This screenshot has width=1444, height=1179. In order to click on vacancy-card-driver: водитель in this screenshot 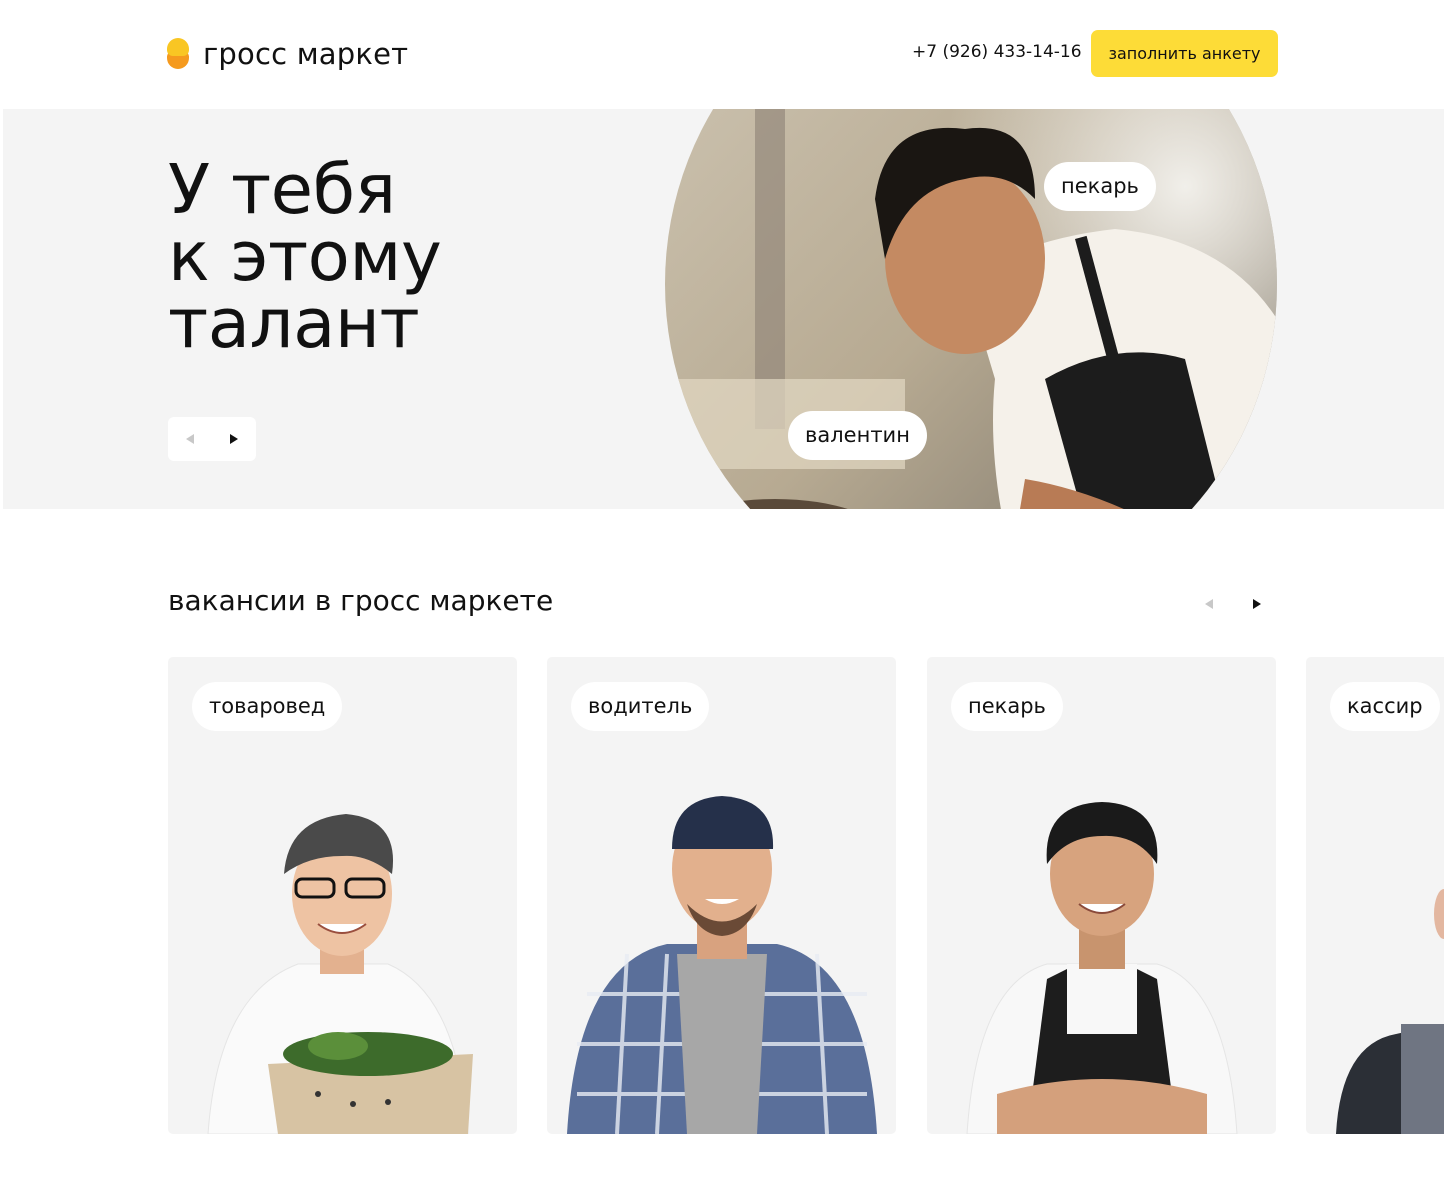, I will do `click(721, 895)`.